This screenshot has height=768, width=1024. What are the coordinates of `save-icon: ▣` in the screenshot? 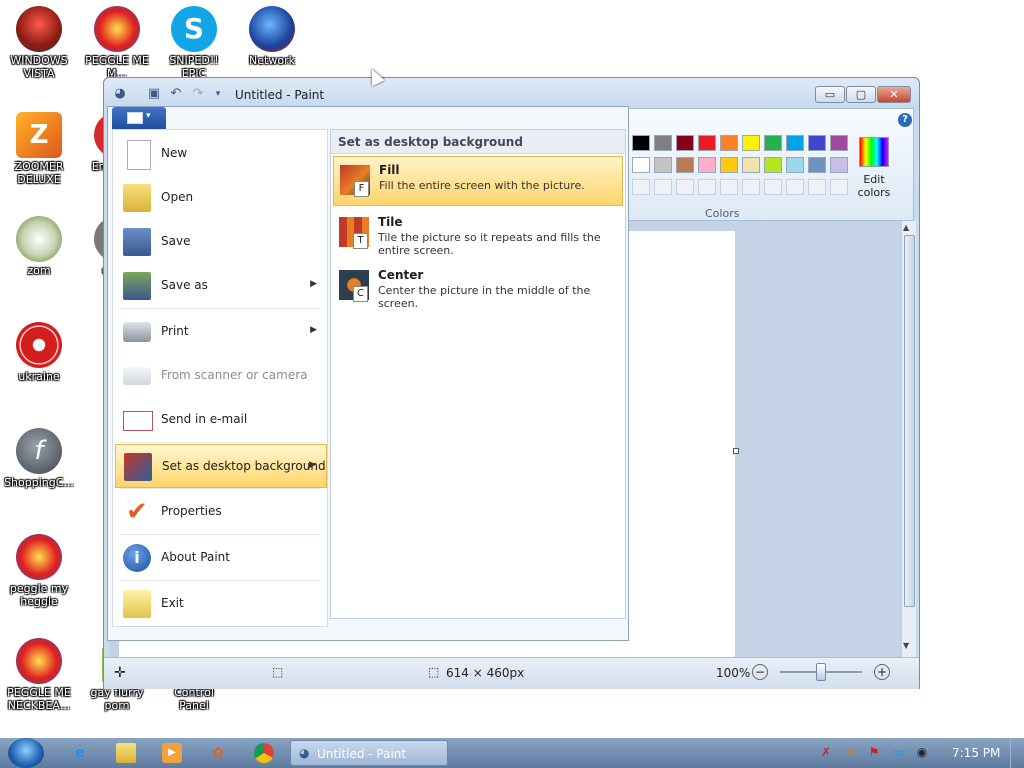 It's located at (154, 94).